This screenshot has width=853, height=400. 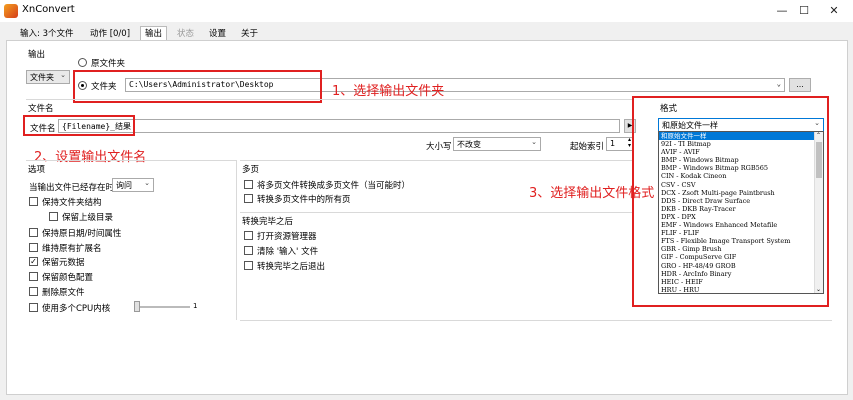 What do you see at coordinates (76, 309) in the screenshot?
I see `checkbox-label: 使用多个CPU内核` at bounding box center [76, 309].